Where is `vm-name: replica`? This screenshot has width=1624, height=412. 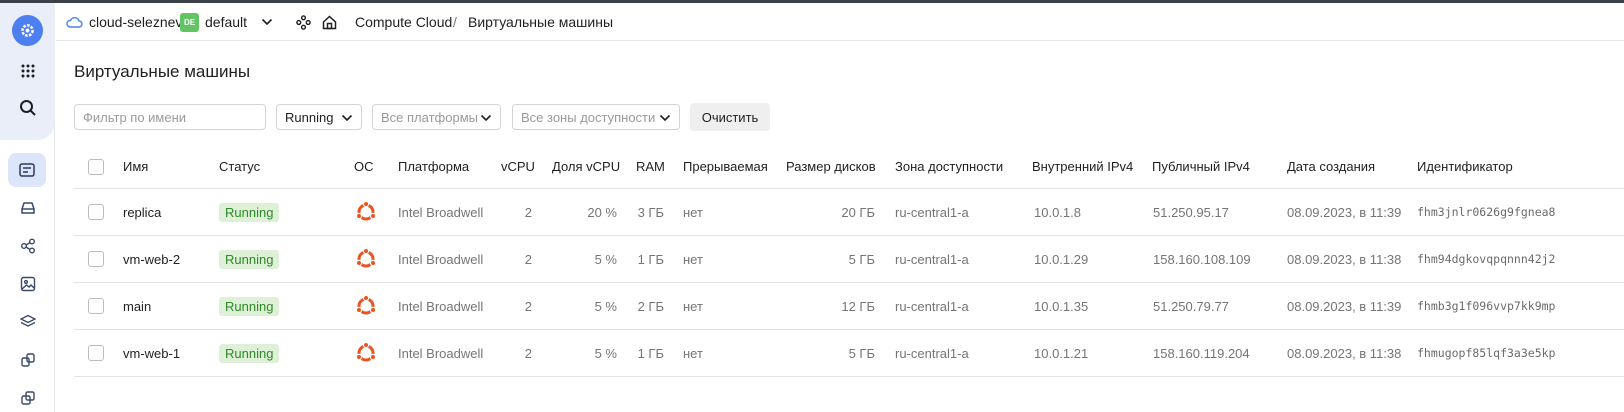
vm-name: replica is located at coordinates (142, 212).